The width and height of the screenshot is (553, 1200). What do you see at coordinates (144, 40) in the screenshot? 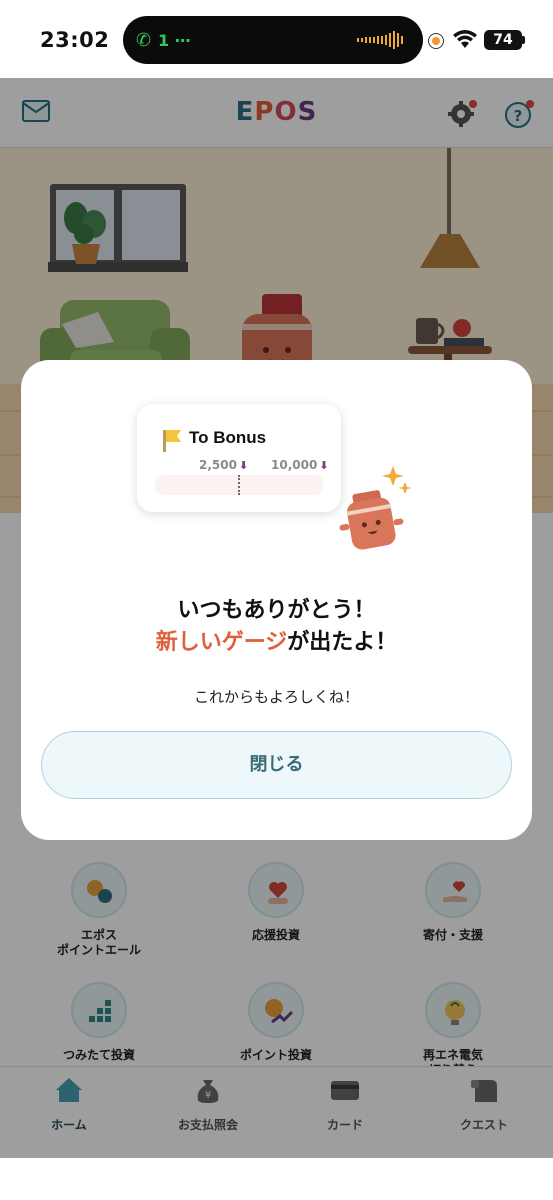
I see `phone-icon: ✆` at bounding box center [144, 40].